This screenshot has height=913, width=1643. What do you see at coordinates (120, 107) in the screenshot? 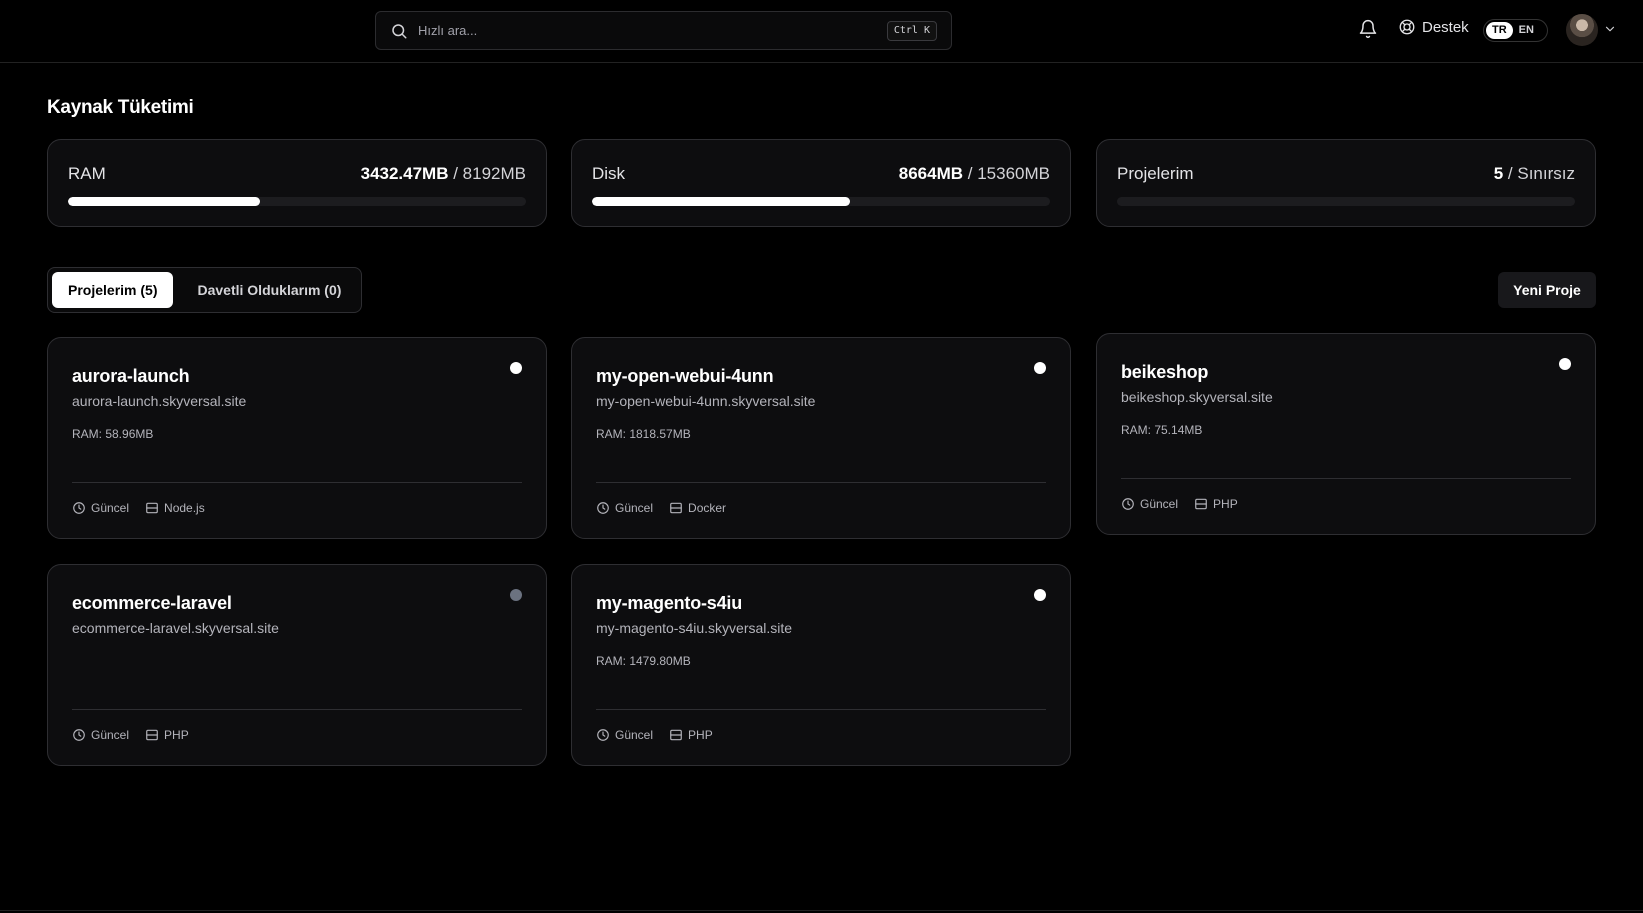
I see `page-title: Kaynak Tüketimi` at bounding box center [120, 107].